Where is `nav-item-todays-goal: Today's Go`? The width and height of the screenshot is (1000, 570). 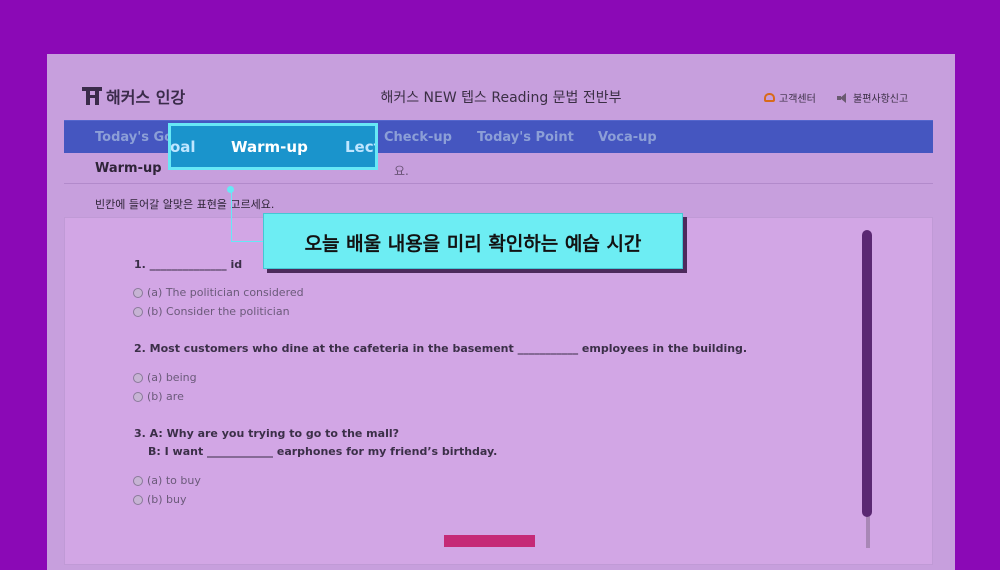 nav-item-todays-goal: Today's Go is located at coordinates (134, 137).